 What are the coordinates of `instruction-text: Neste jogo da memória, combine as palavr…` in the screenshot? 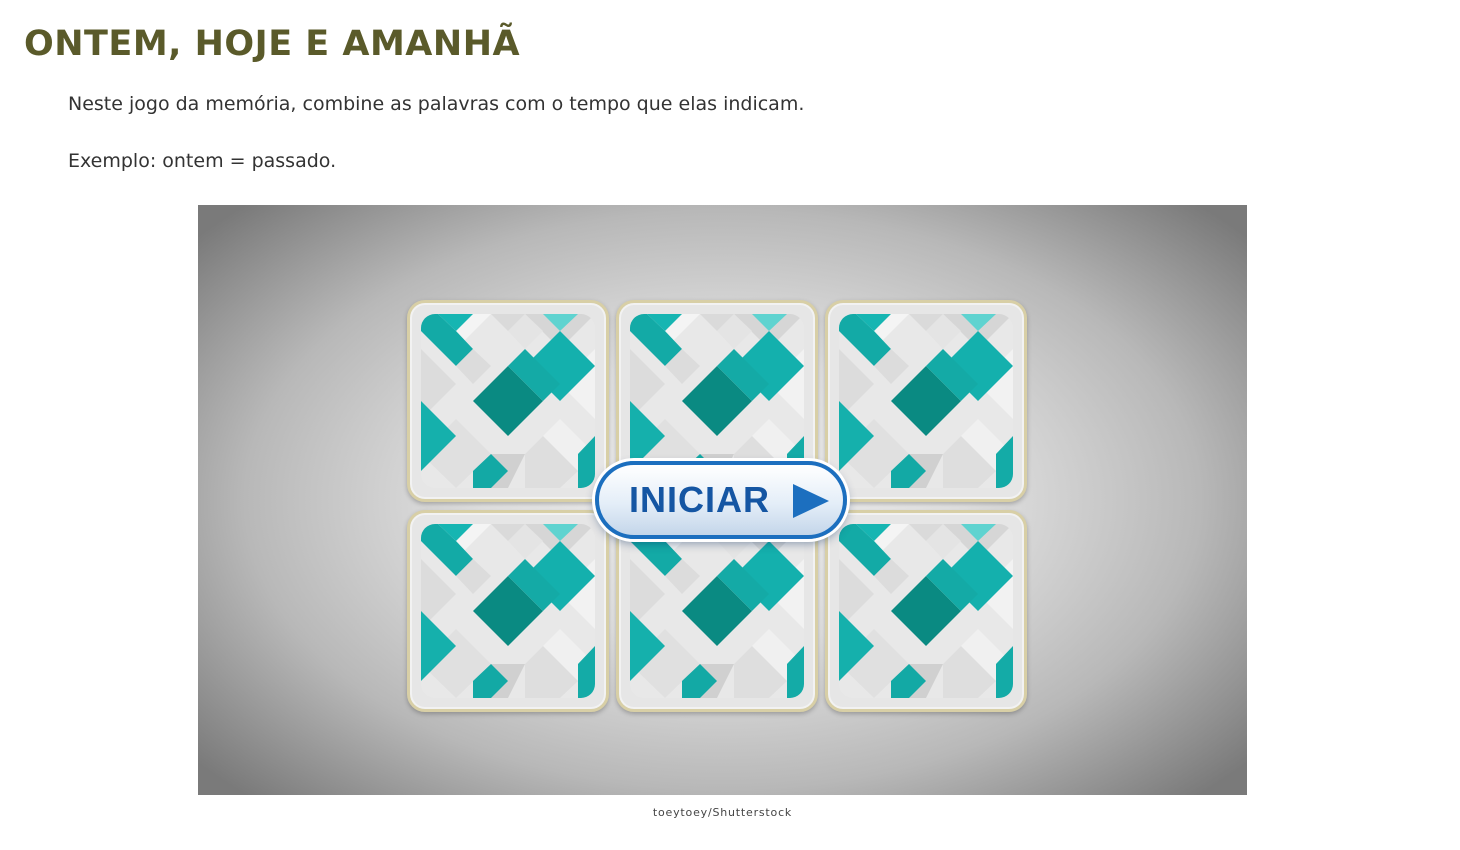 It's located at (436, 104).